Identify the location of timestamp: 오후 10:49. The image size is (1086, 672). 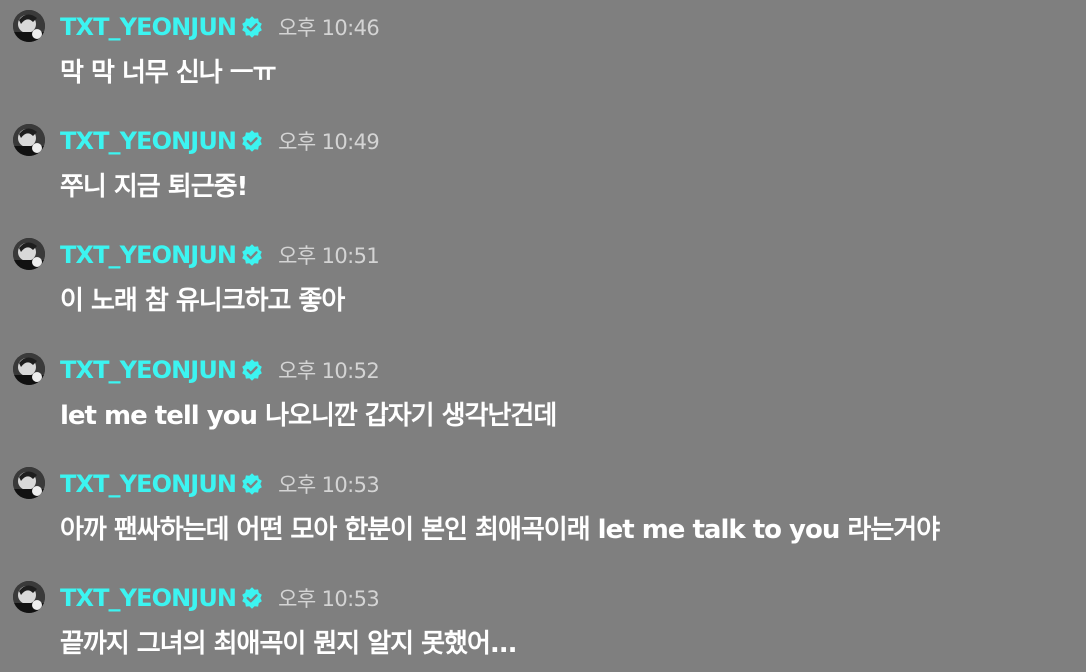
(329, 142).